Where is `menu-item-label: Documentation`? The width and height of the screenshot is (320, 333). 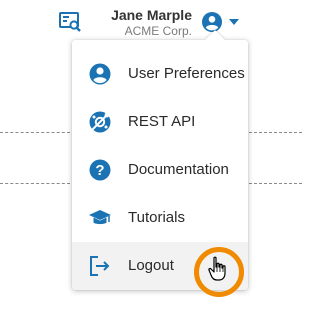
menu-item-label: Documentation is located at coordinates (178, 169).